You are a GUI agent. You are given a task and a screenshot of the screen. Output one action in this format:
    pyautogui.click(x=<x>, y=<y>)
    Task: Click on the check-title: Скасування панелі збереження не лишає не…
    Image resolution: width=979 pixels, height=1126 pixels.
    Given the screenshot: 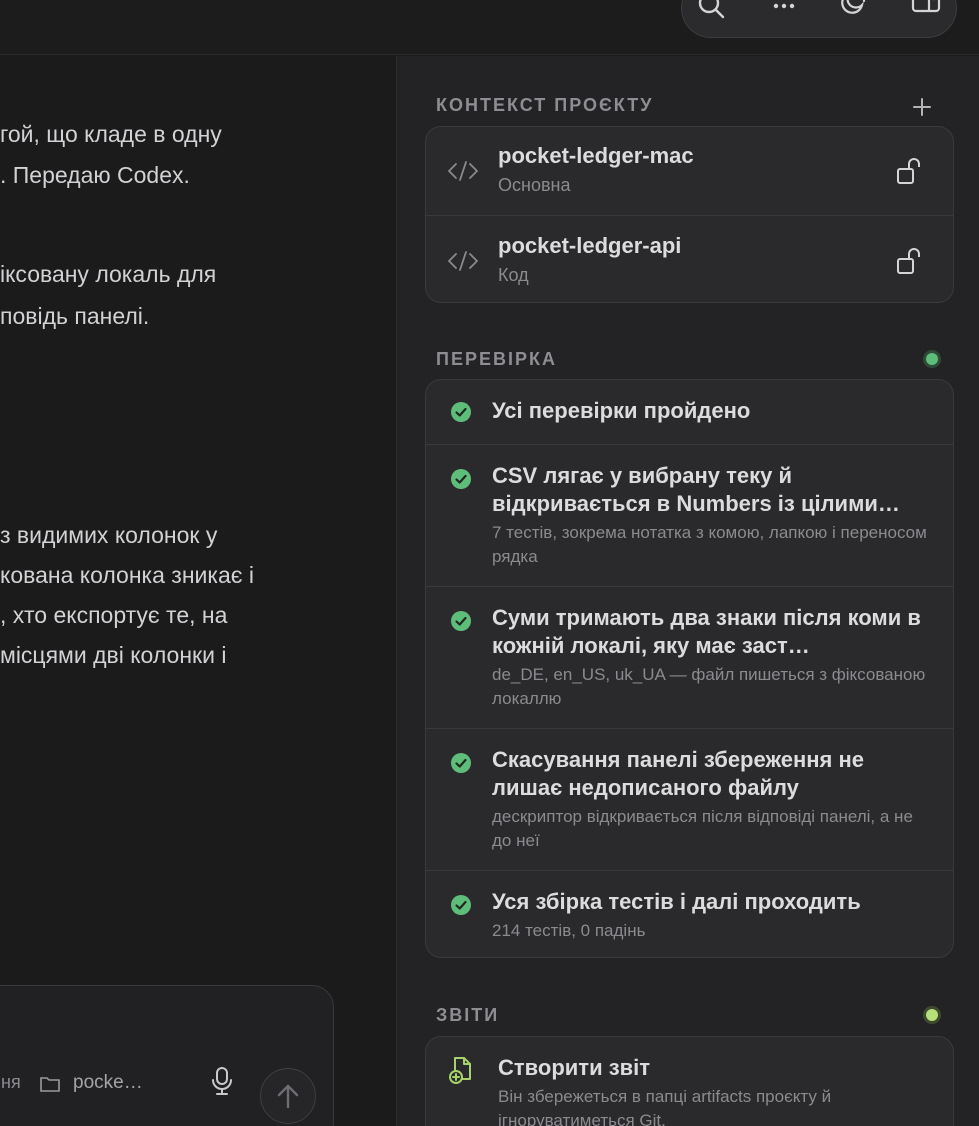 What is the action you would take?
    pyautogui.click(x=678, y=773)
    